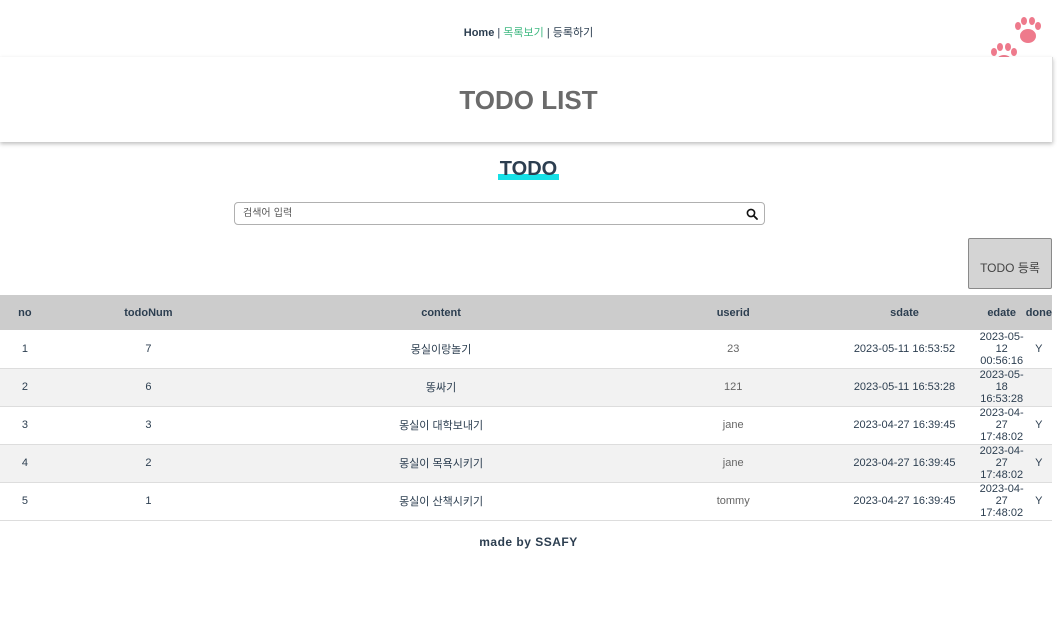 The width and height of the screenshot is (1057, 640). Describe the element at coordinates (24, 387) in the screenshot. I see `cell-no: 2` at that location.